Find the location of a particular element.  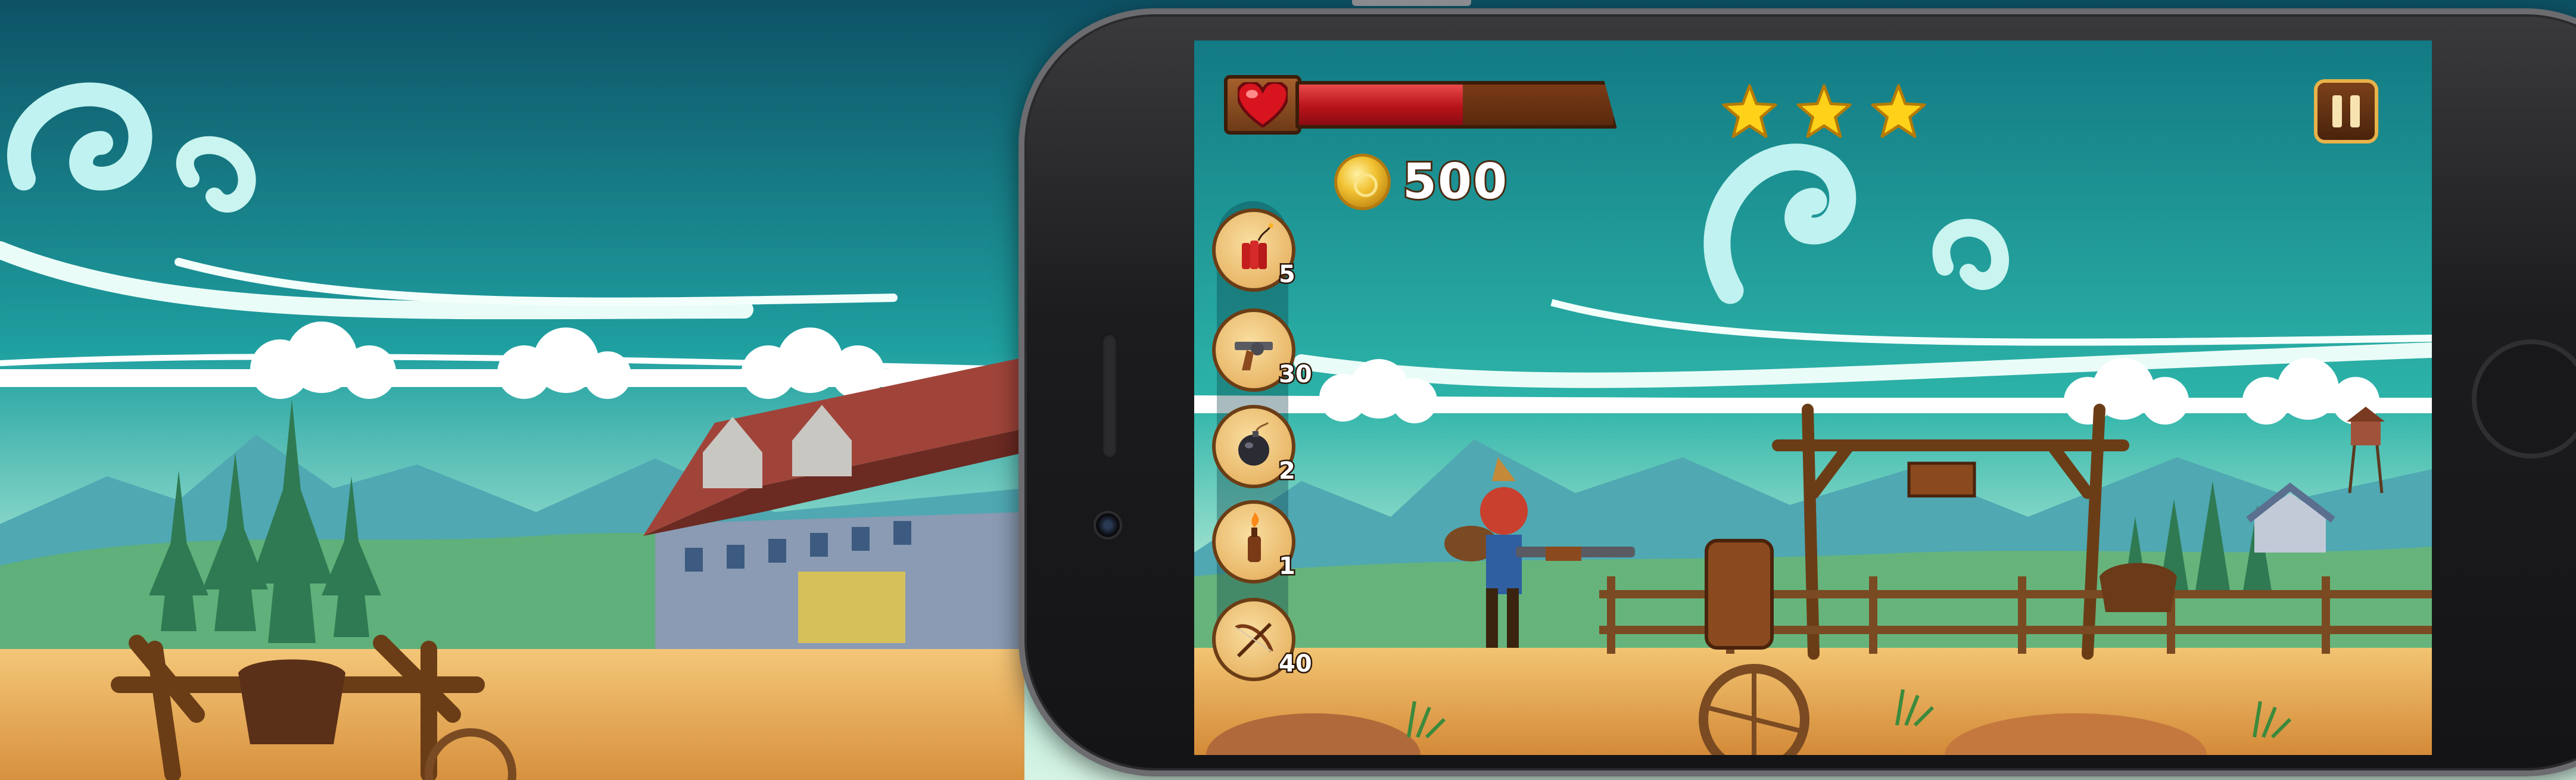

coin-icon is located at coordinates (1362, 182).